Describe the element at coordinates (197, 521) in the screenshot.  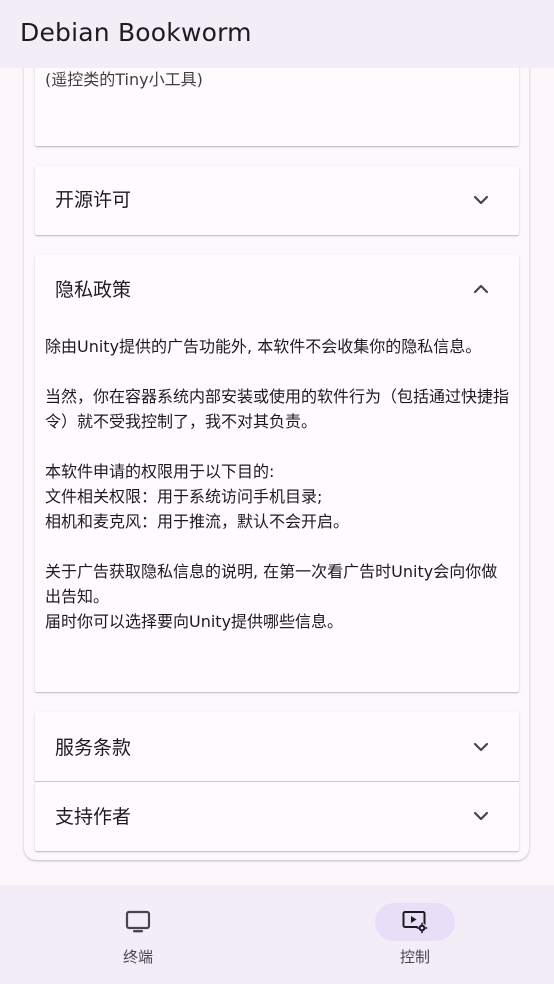
I see `privacy-line: 相机和麦克风：用于推流，默认不会开启。` at that location.